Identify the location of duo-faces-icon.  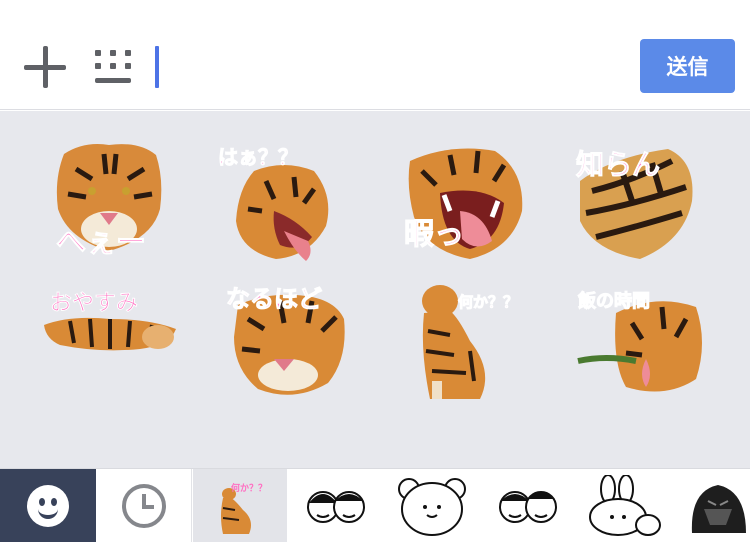
(528, 507).